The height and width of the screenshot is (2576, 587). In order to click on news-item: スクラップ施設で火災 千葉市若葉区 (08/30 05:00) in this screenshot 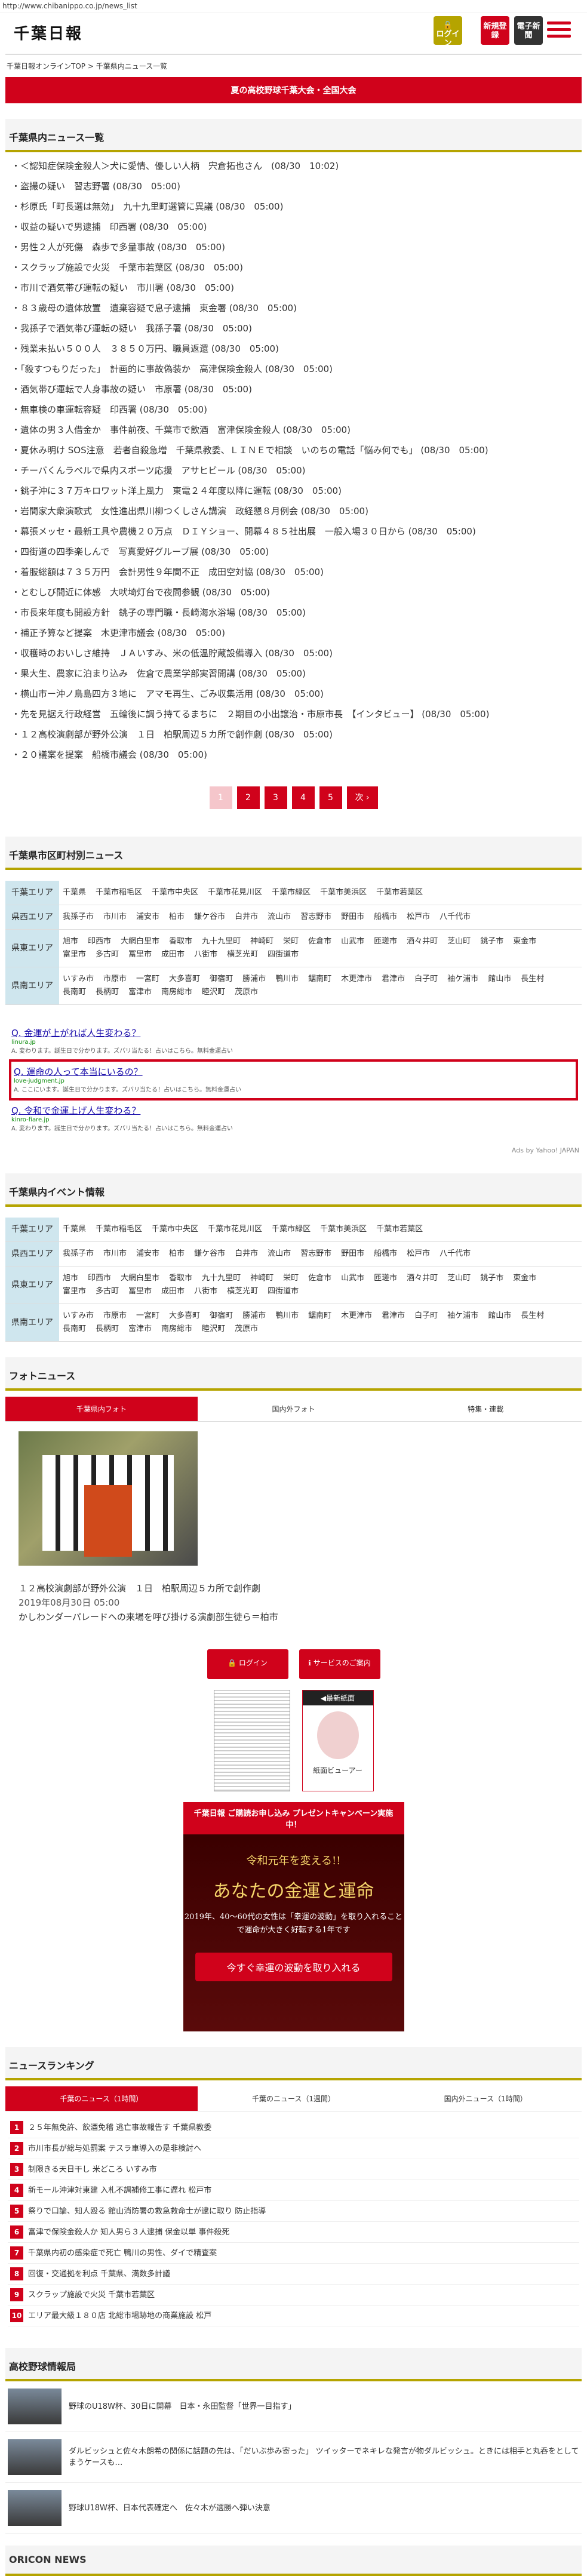, I will do `click(293, 267)`.